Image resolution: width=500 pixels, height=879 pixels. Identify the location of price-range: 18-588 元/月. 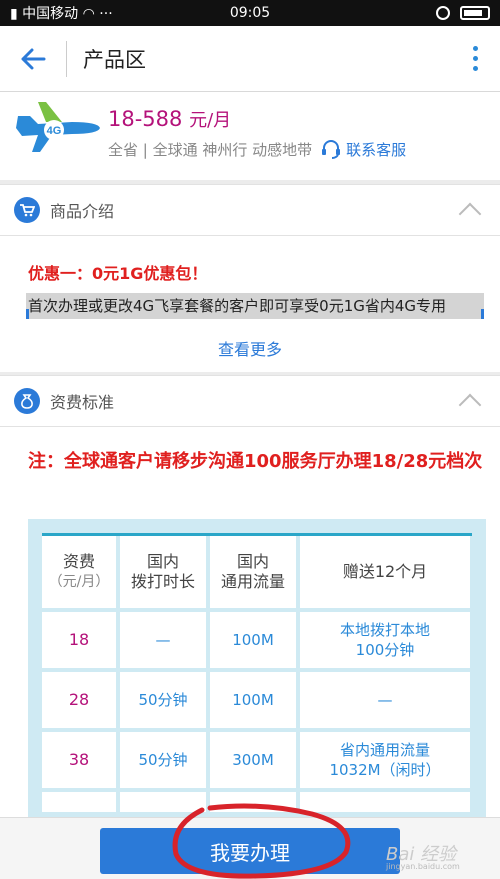
(170, 119).